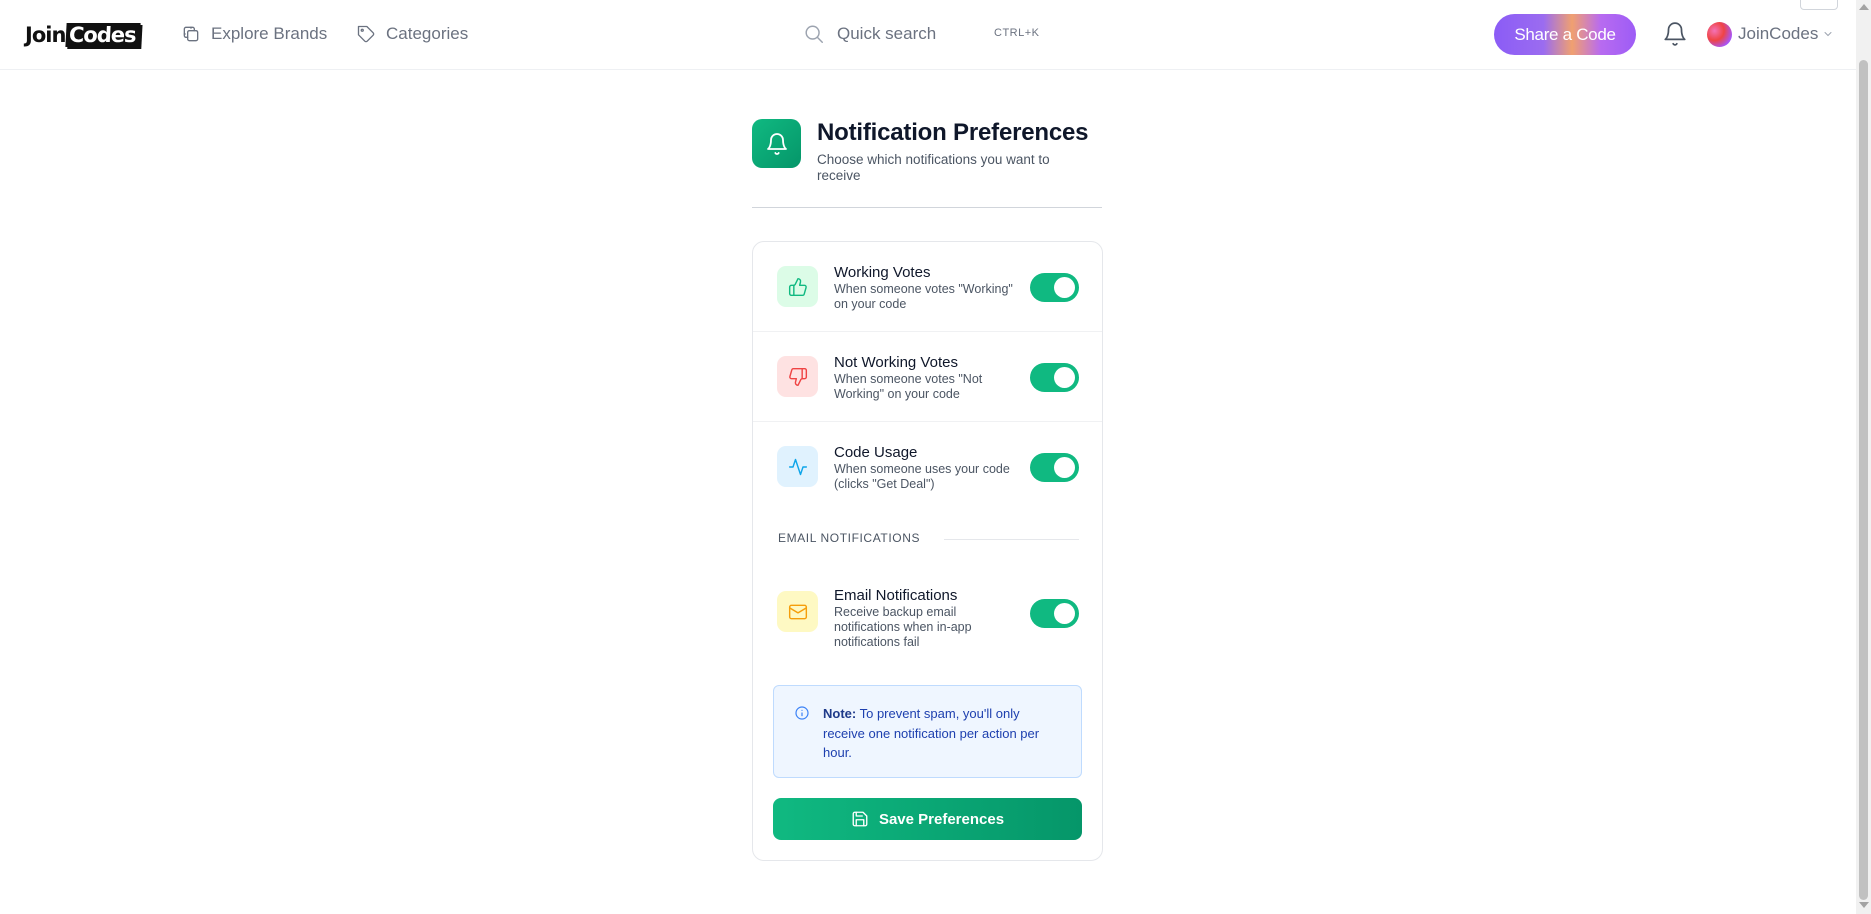  Describe the element at coordinates (45, 35) in the screenshot. I see `logo-text-join: Join` at that location.